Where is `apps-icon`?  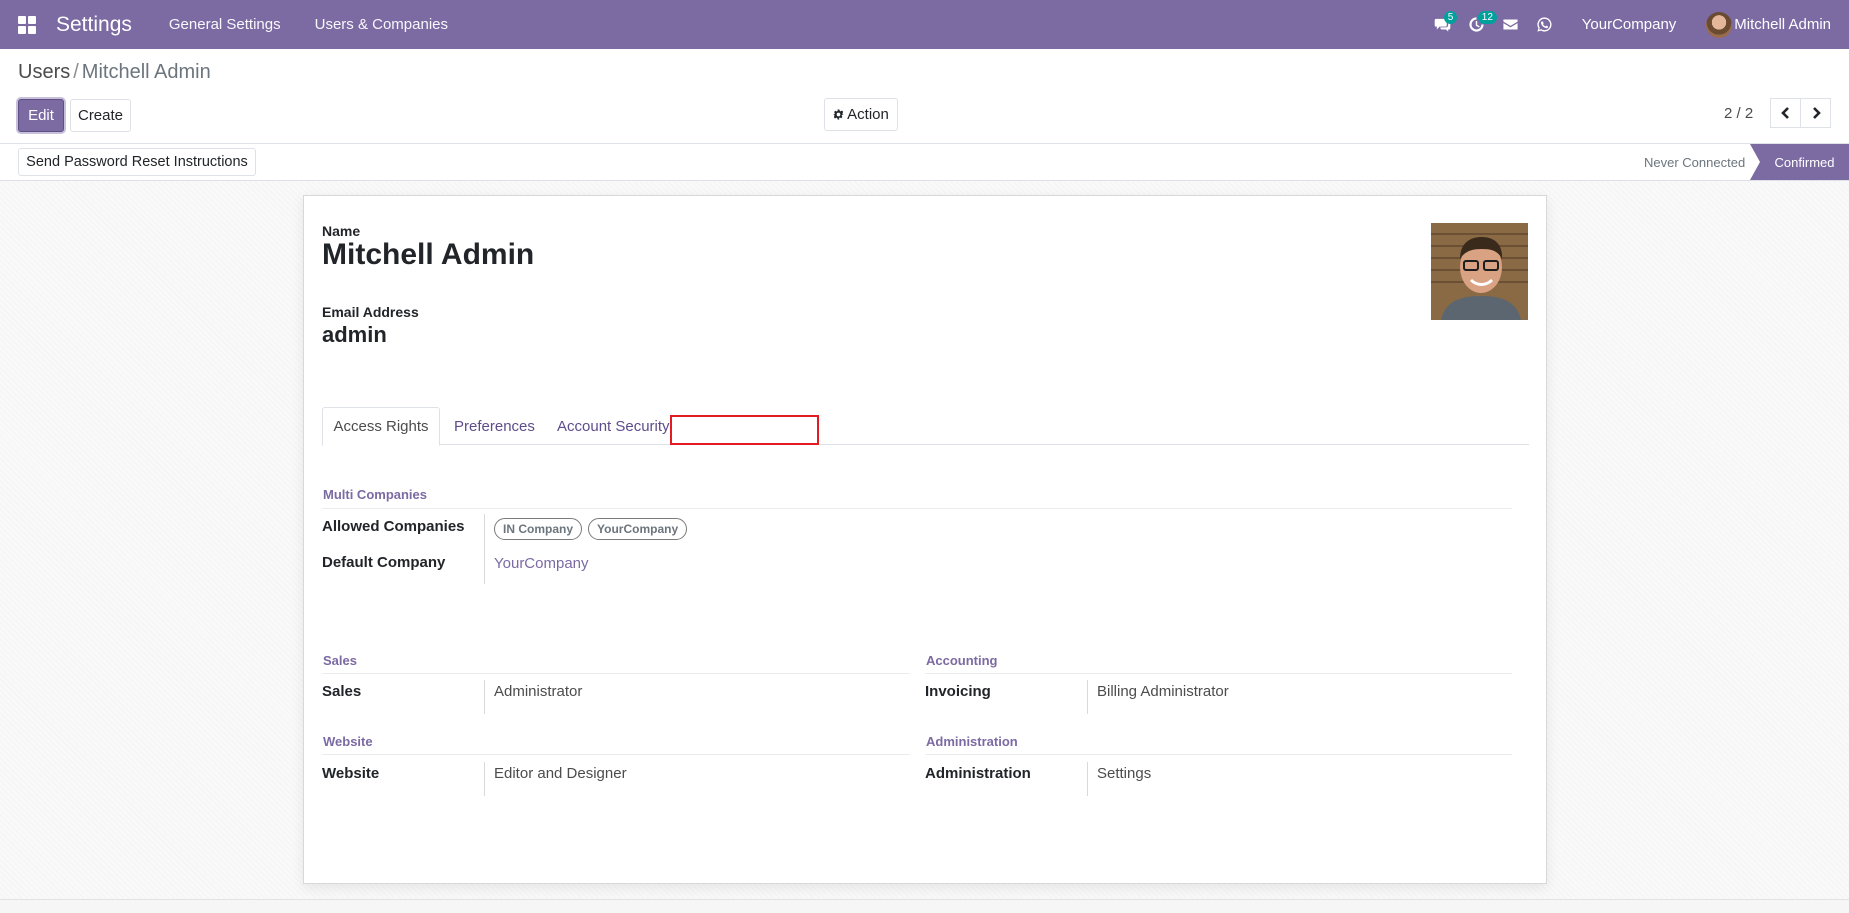
apps-icon is located at coordinates (27, 24).